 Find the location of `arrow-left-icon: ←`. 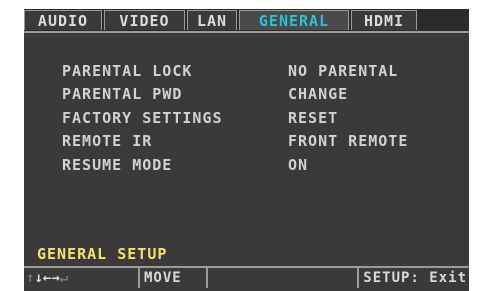

arrow-left-icon: ← is located at coordinates (47, 278).